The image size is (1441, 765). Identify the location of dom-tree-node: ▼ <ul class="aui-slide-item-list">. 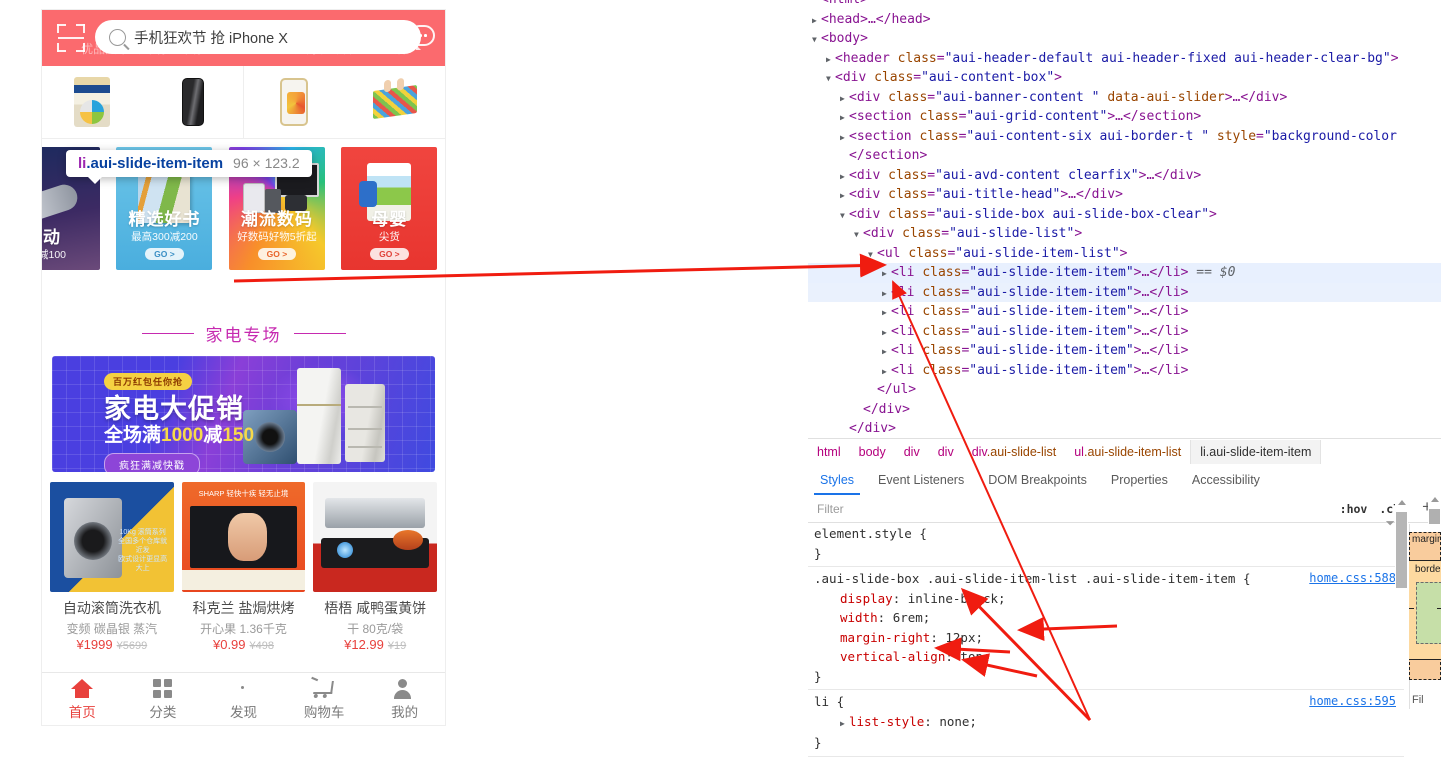
(1124, 254).